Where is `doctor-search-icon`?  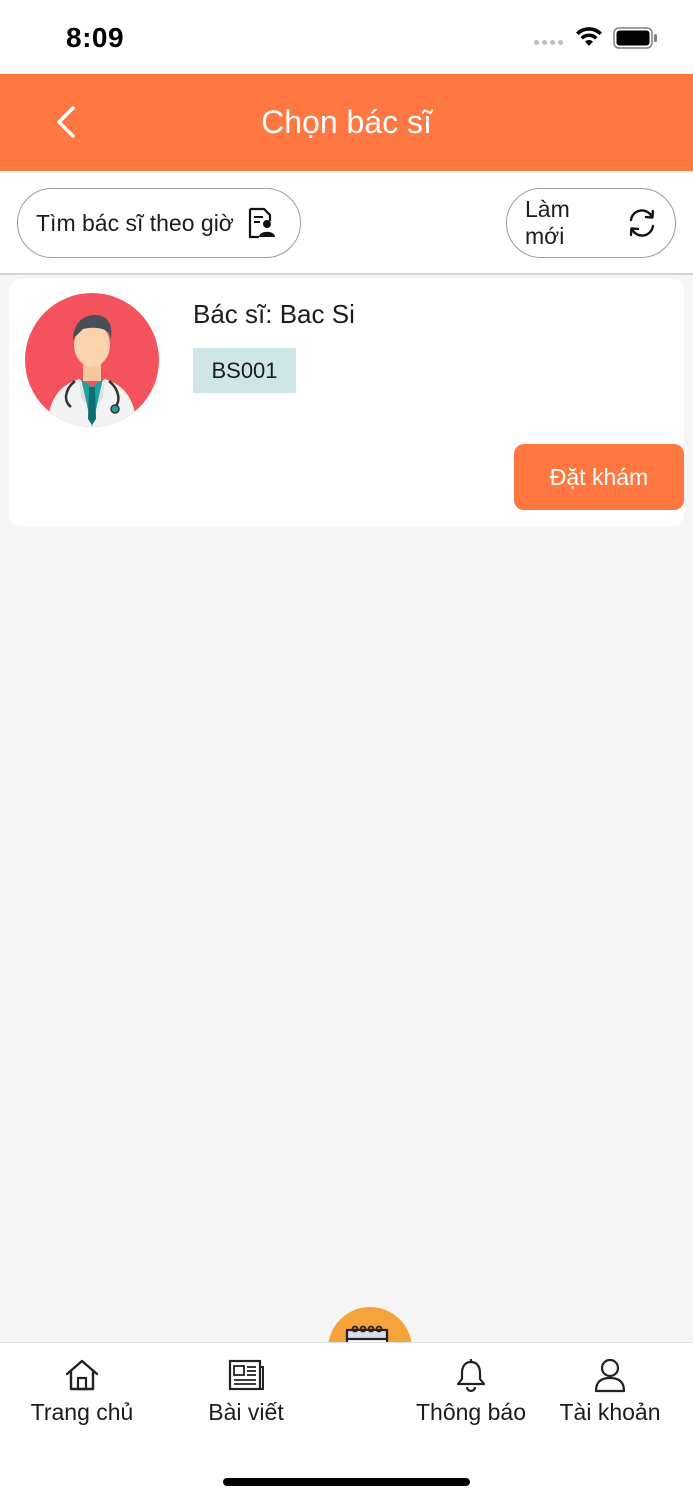
doctor-search-icon is located at coordinates (261, 223).